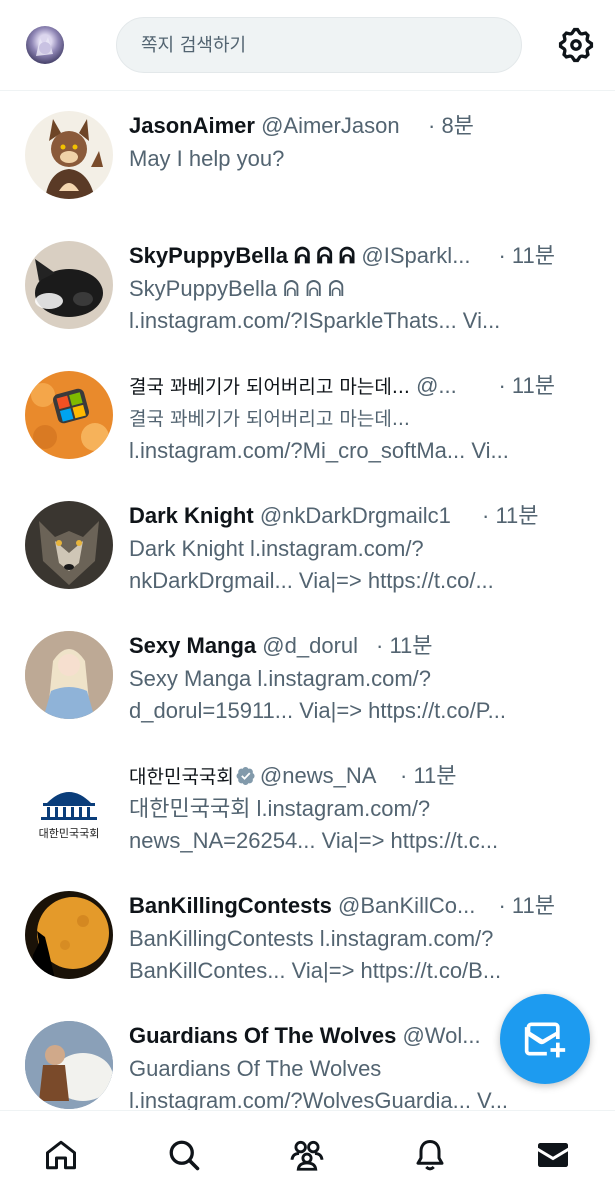  Describe the element at coordinates (192, 125) in the screenshot. I see `display-name: JasonAimer` at that location.